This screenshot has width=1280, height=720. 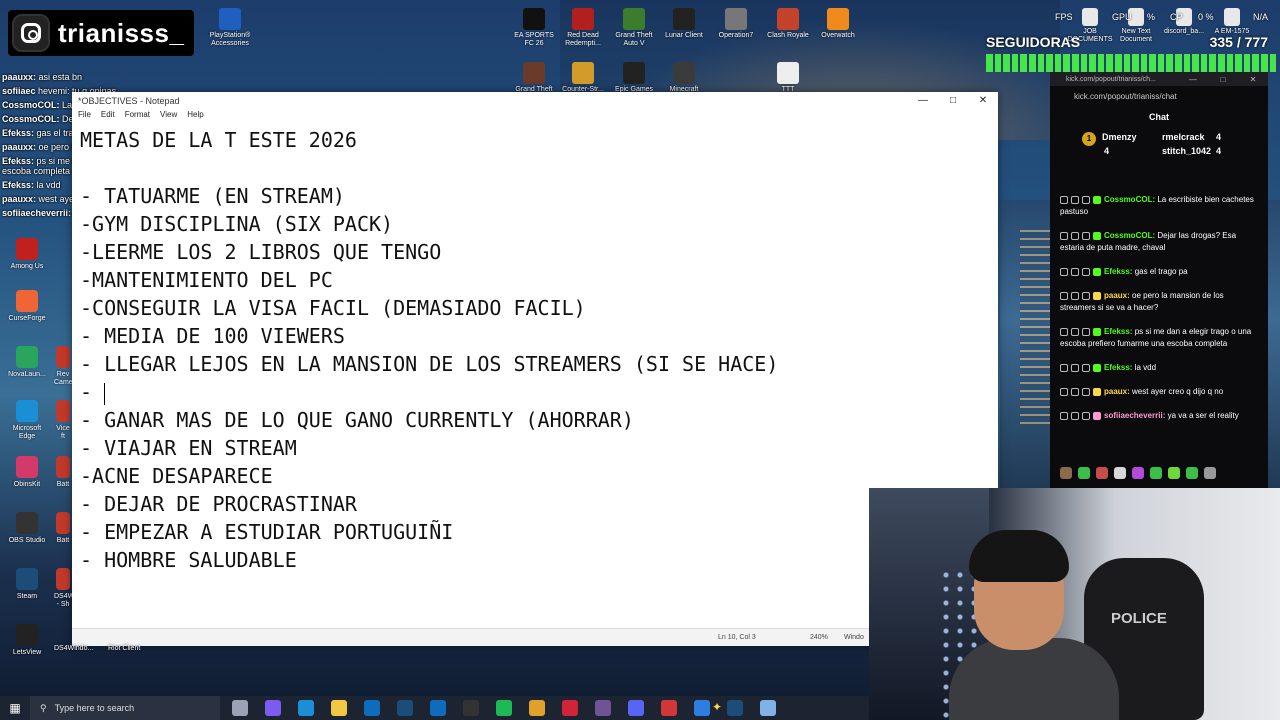 I want to click on text-line: - EMPEZAR A ESTUDIAR PORTUGUIÑI, so click(x=530, y=532).